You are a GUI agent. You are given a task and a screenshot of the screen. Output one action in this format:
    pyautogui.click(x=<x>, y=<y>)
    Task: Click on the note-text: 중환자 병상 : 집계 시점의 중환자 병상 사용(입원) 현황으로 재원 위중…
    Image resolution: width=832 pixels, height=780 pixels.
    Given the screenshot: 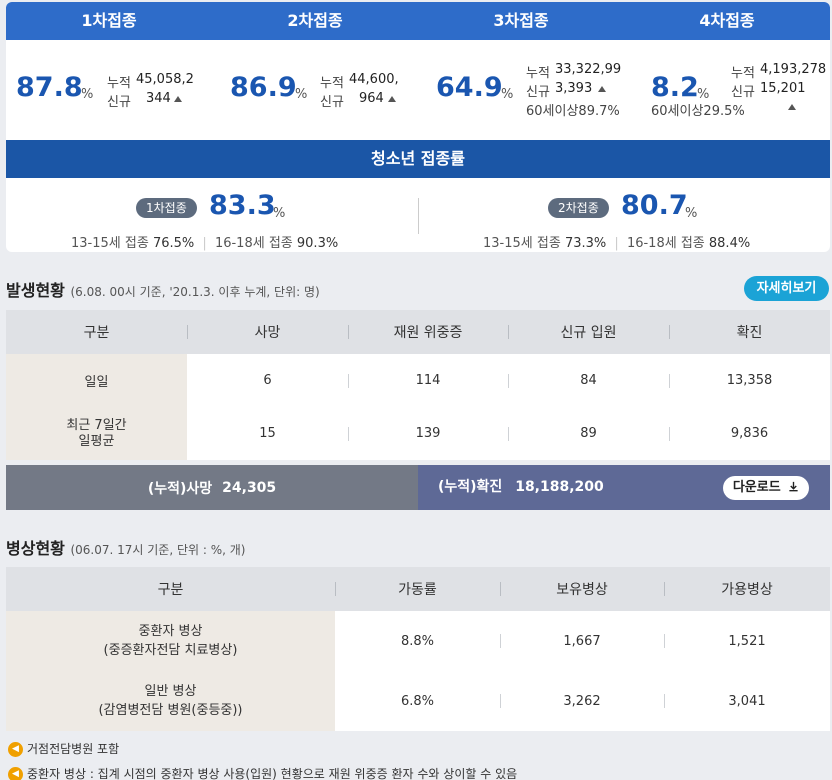 What is the action you would take?
    pyautogui.click(x=272, y=773)
    